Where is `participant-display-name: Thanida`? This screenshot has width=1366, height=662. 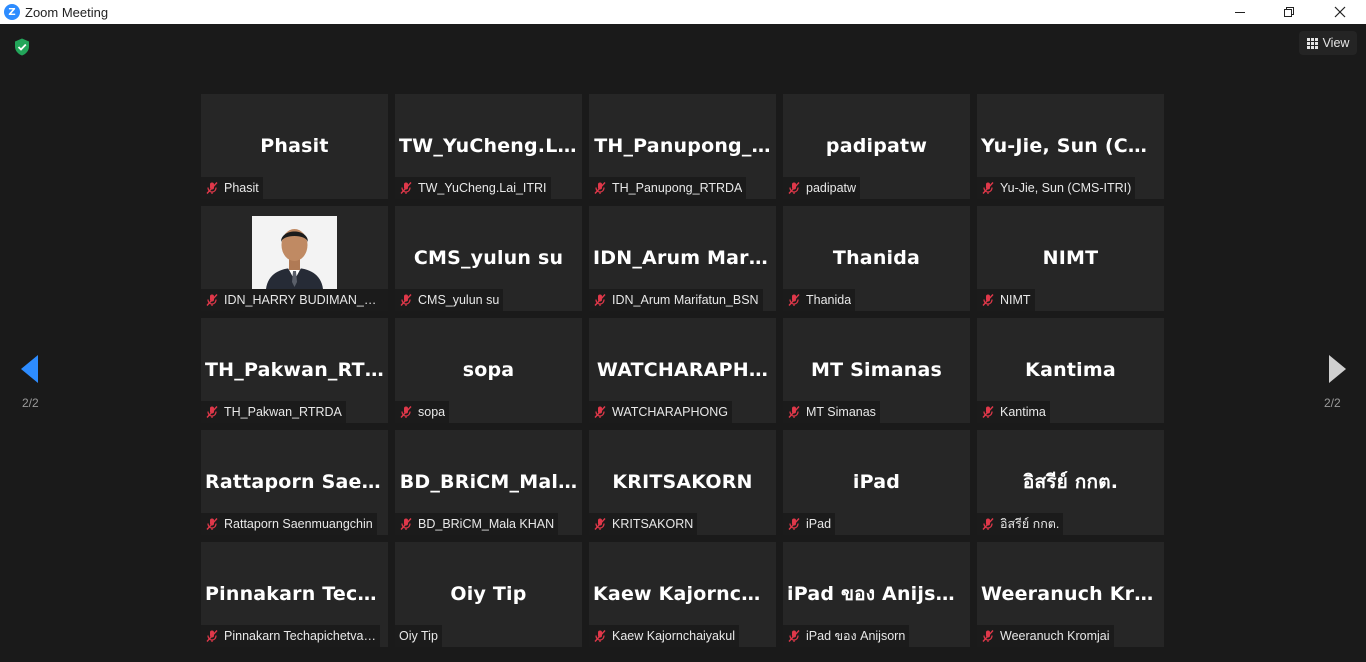
participant-display-name: Thanida is located at coordinates (876, 258).